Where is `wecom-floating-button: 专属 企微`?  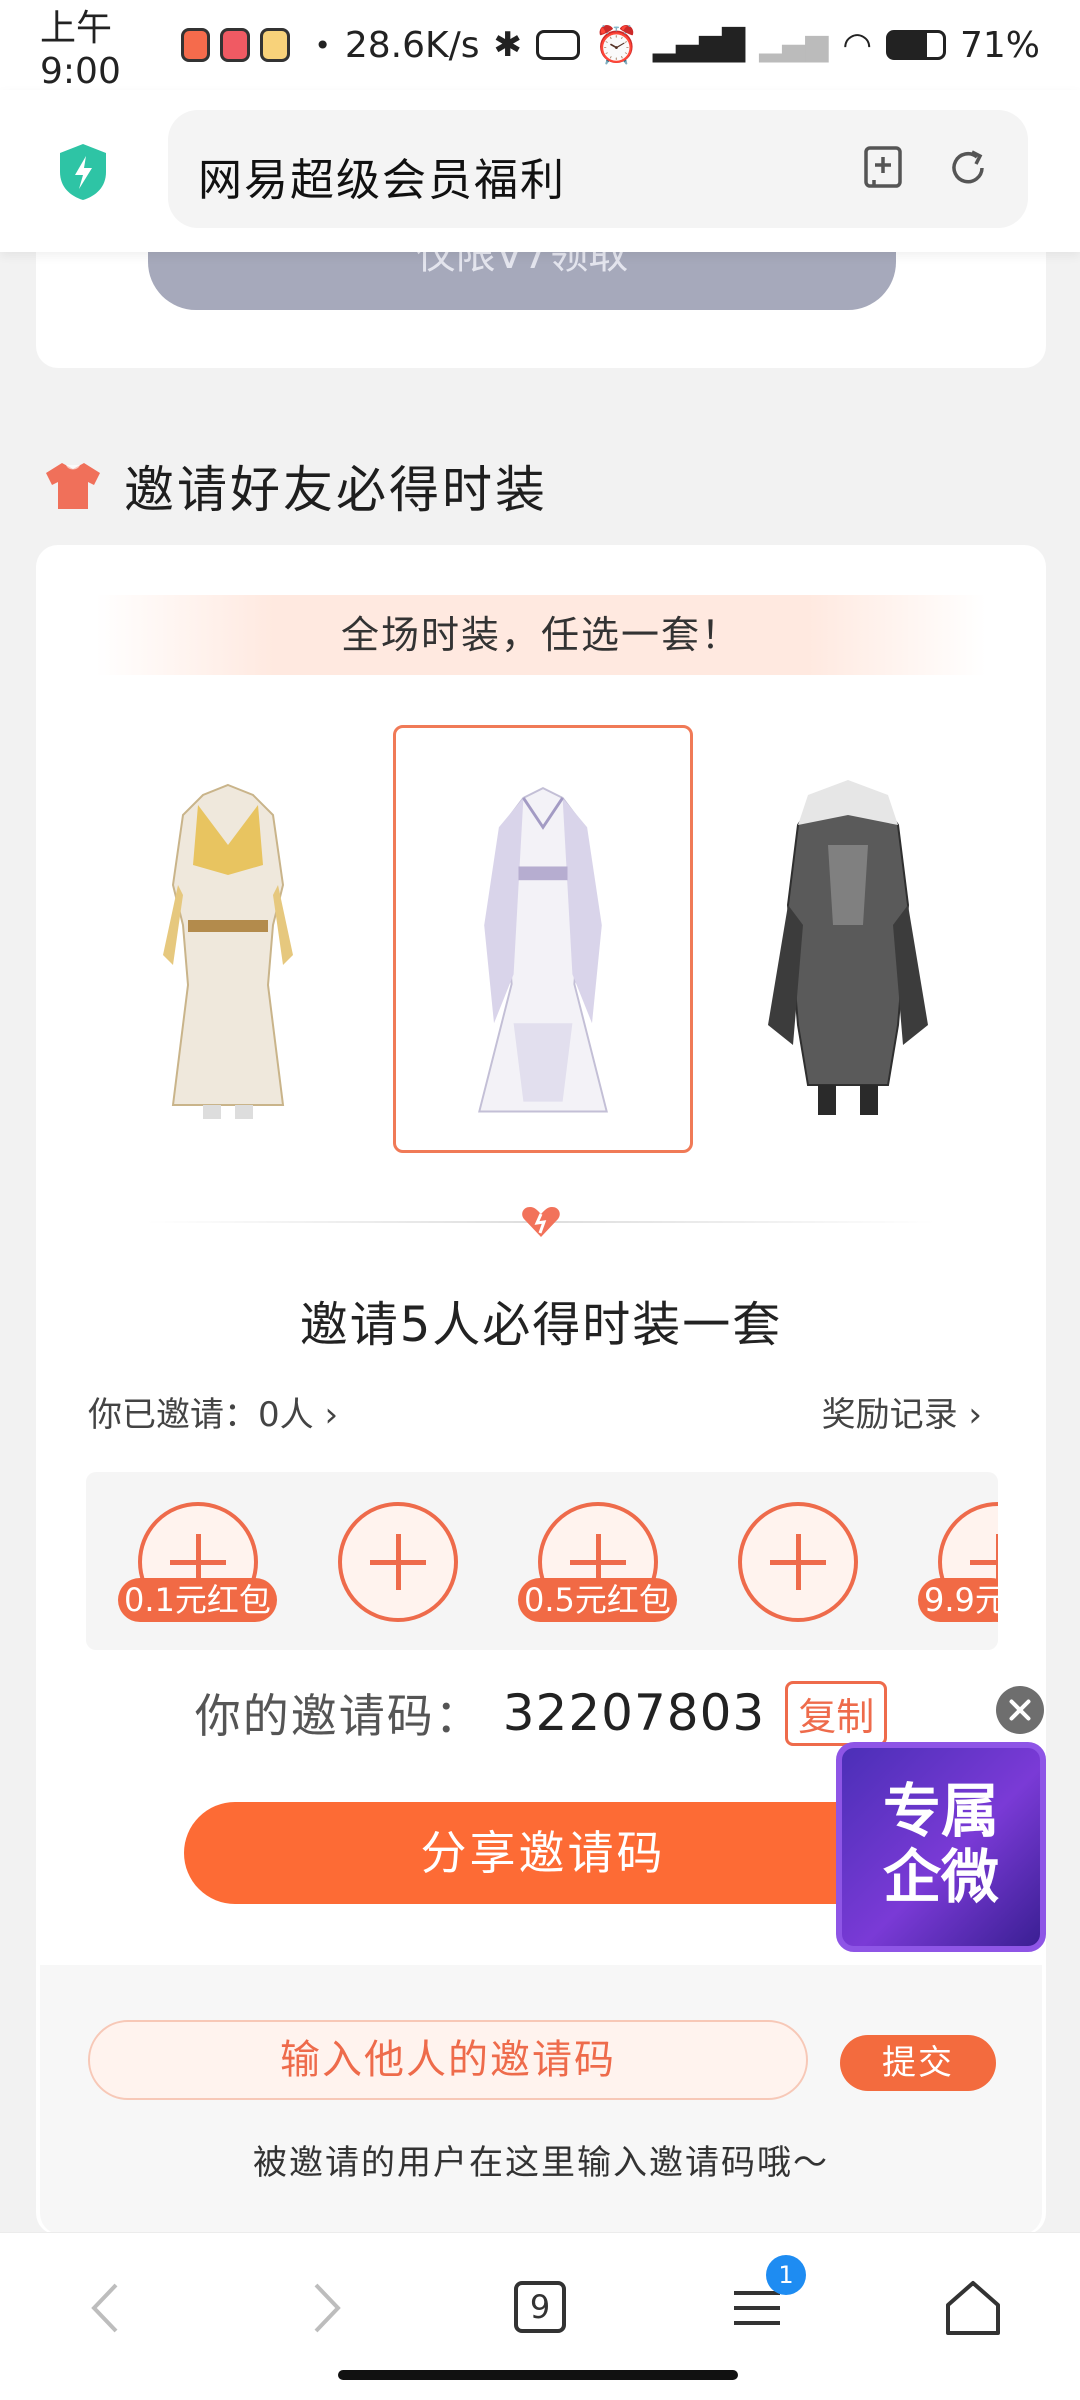 wecom-floating-button: 专属 企微 is located at coordinates (941, 1847).